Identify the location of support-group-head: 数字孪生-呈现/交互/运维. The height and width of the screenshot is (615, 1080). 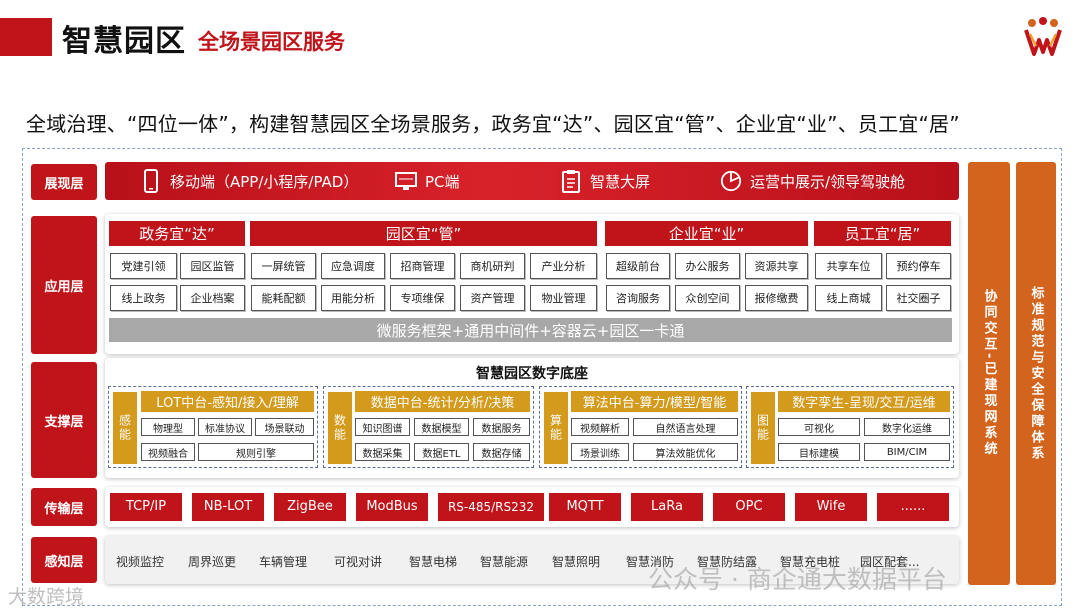
(864, 401).